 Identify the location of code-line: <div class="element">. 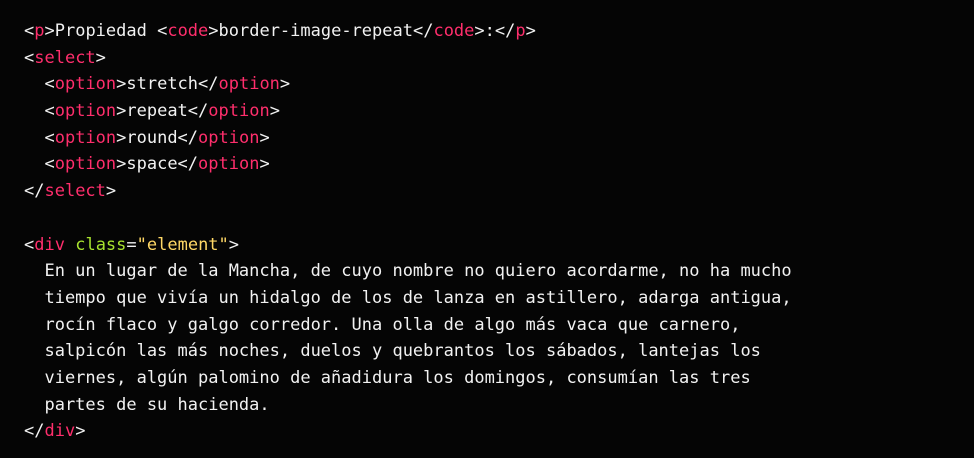
(499, 245).